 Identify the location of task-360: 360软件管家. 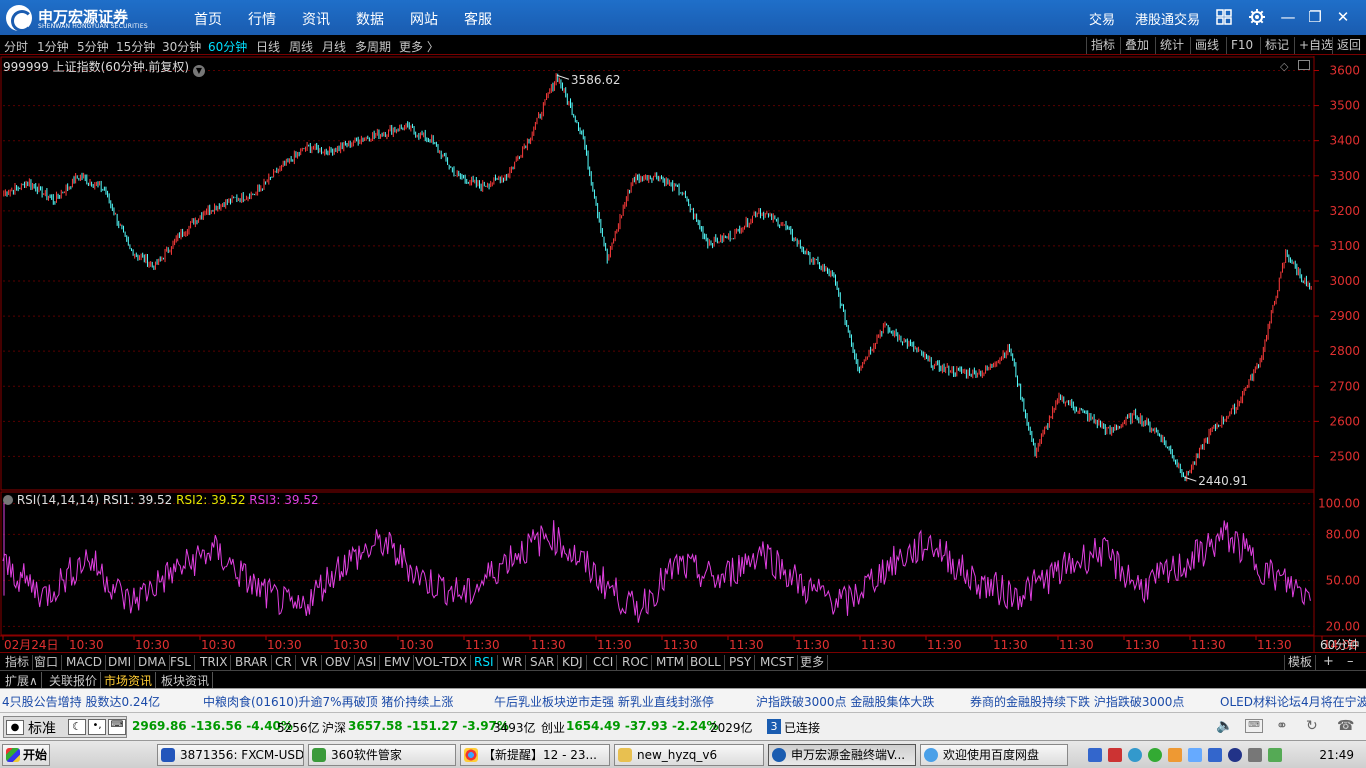
(382, 755).